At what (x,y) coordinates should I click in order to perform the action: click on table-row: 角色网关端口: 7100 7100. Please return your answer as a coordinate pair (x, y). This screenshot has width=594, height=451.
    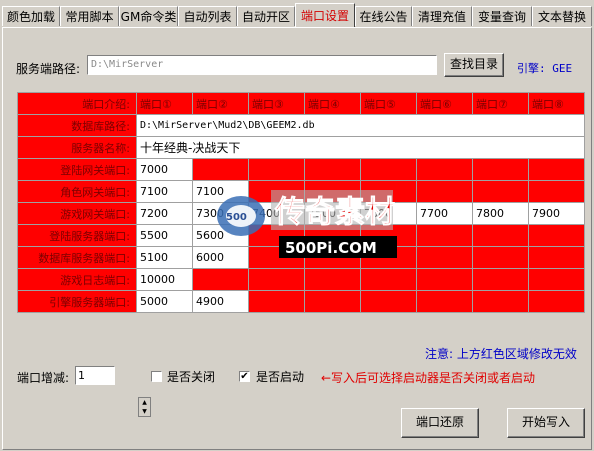
    Looking at the image, I should click on (301, 191).